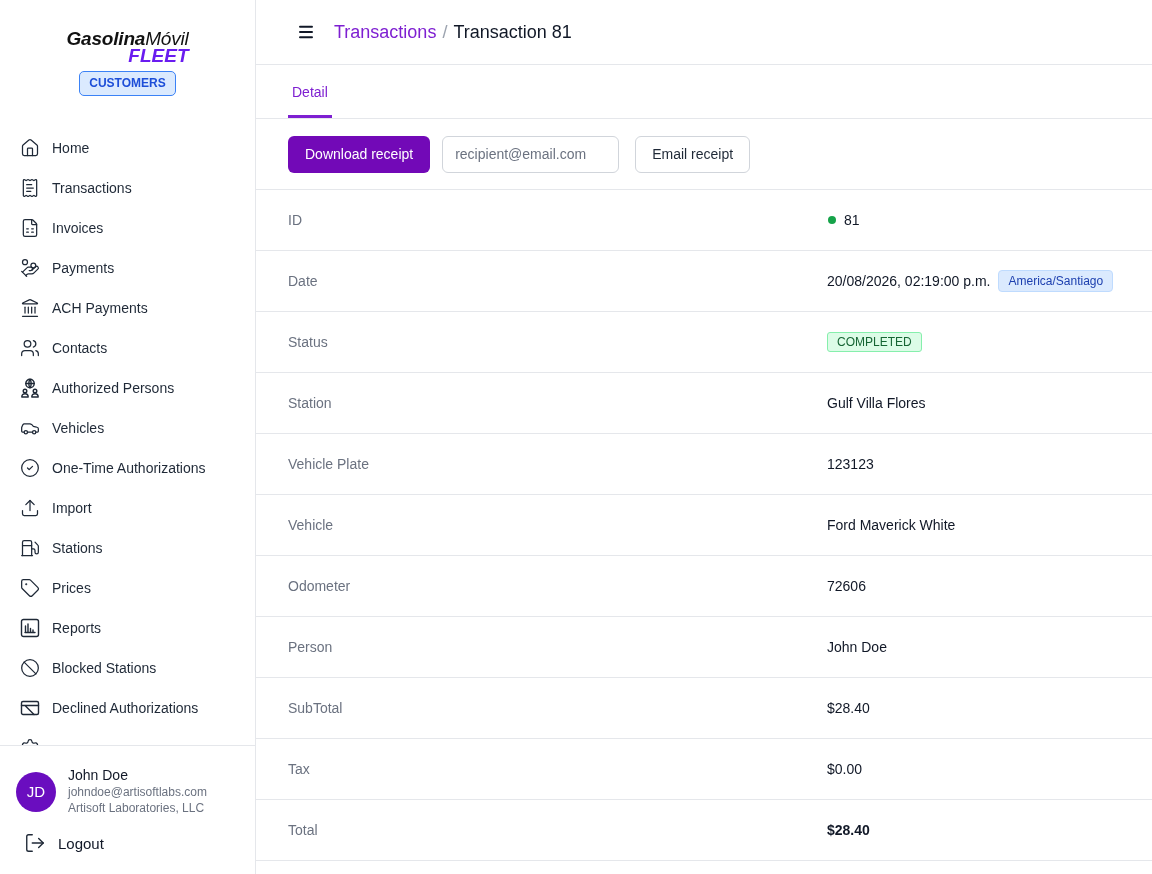 The image size is (1152, 874). What do you see at coordinates (30, 148) in the screenshot?
I see `house-icon` at bounding box center [30, 148].